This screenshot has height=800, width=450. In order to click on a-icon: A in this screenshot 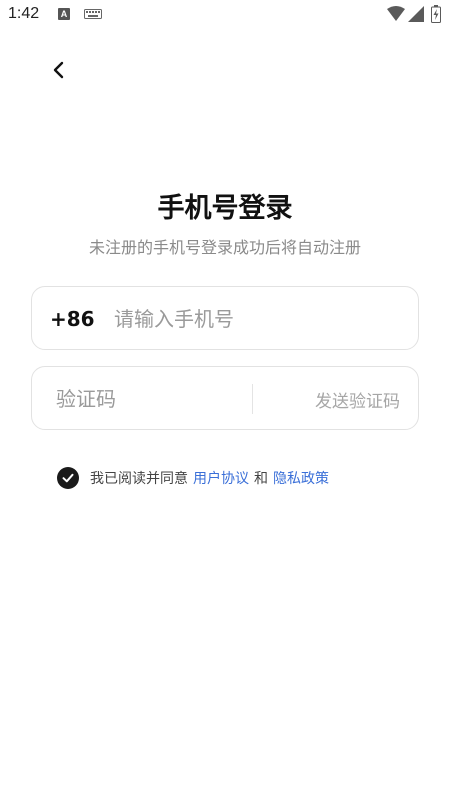, I will do `click(64, 14)`.